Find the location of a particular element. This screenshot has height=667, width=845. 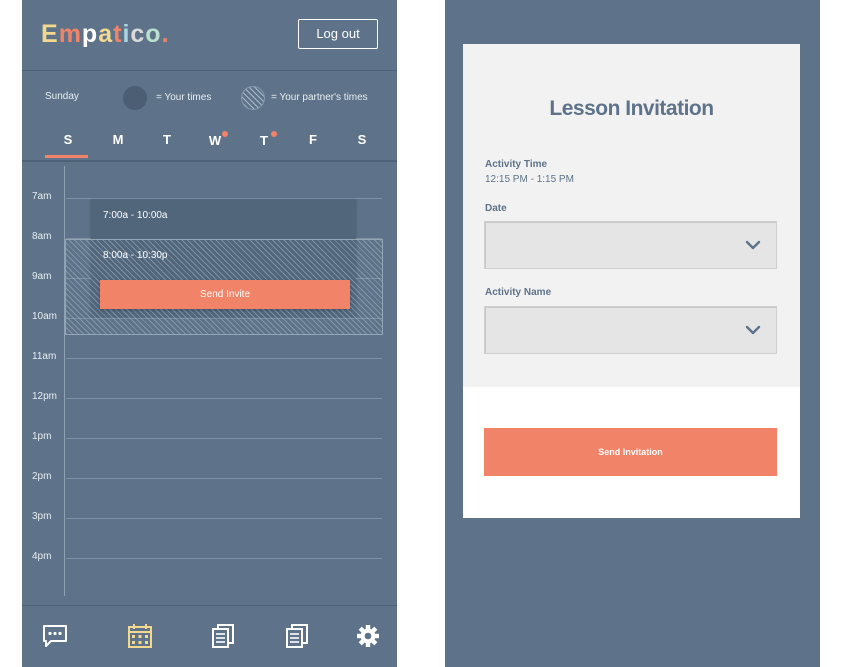

partner-availability-range: 8:00a - 10:30p is located at coordinates (135, 255).